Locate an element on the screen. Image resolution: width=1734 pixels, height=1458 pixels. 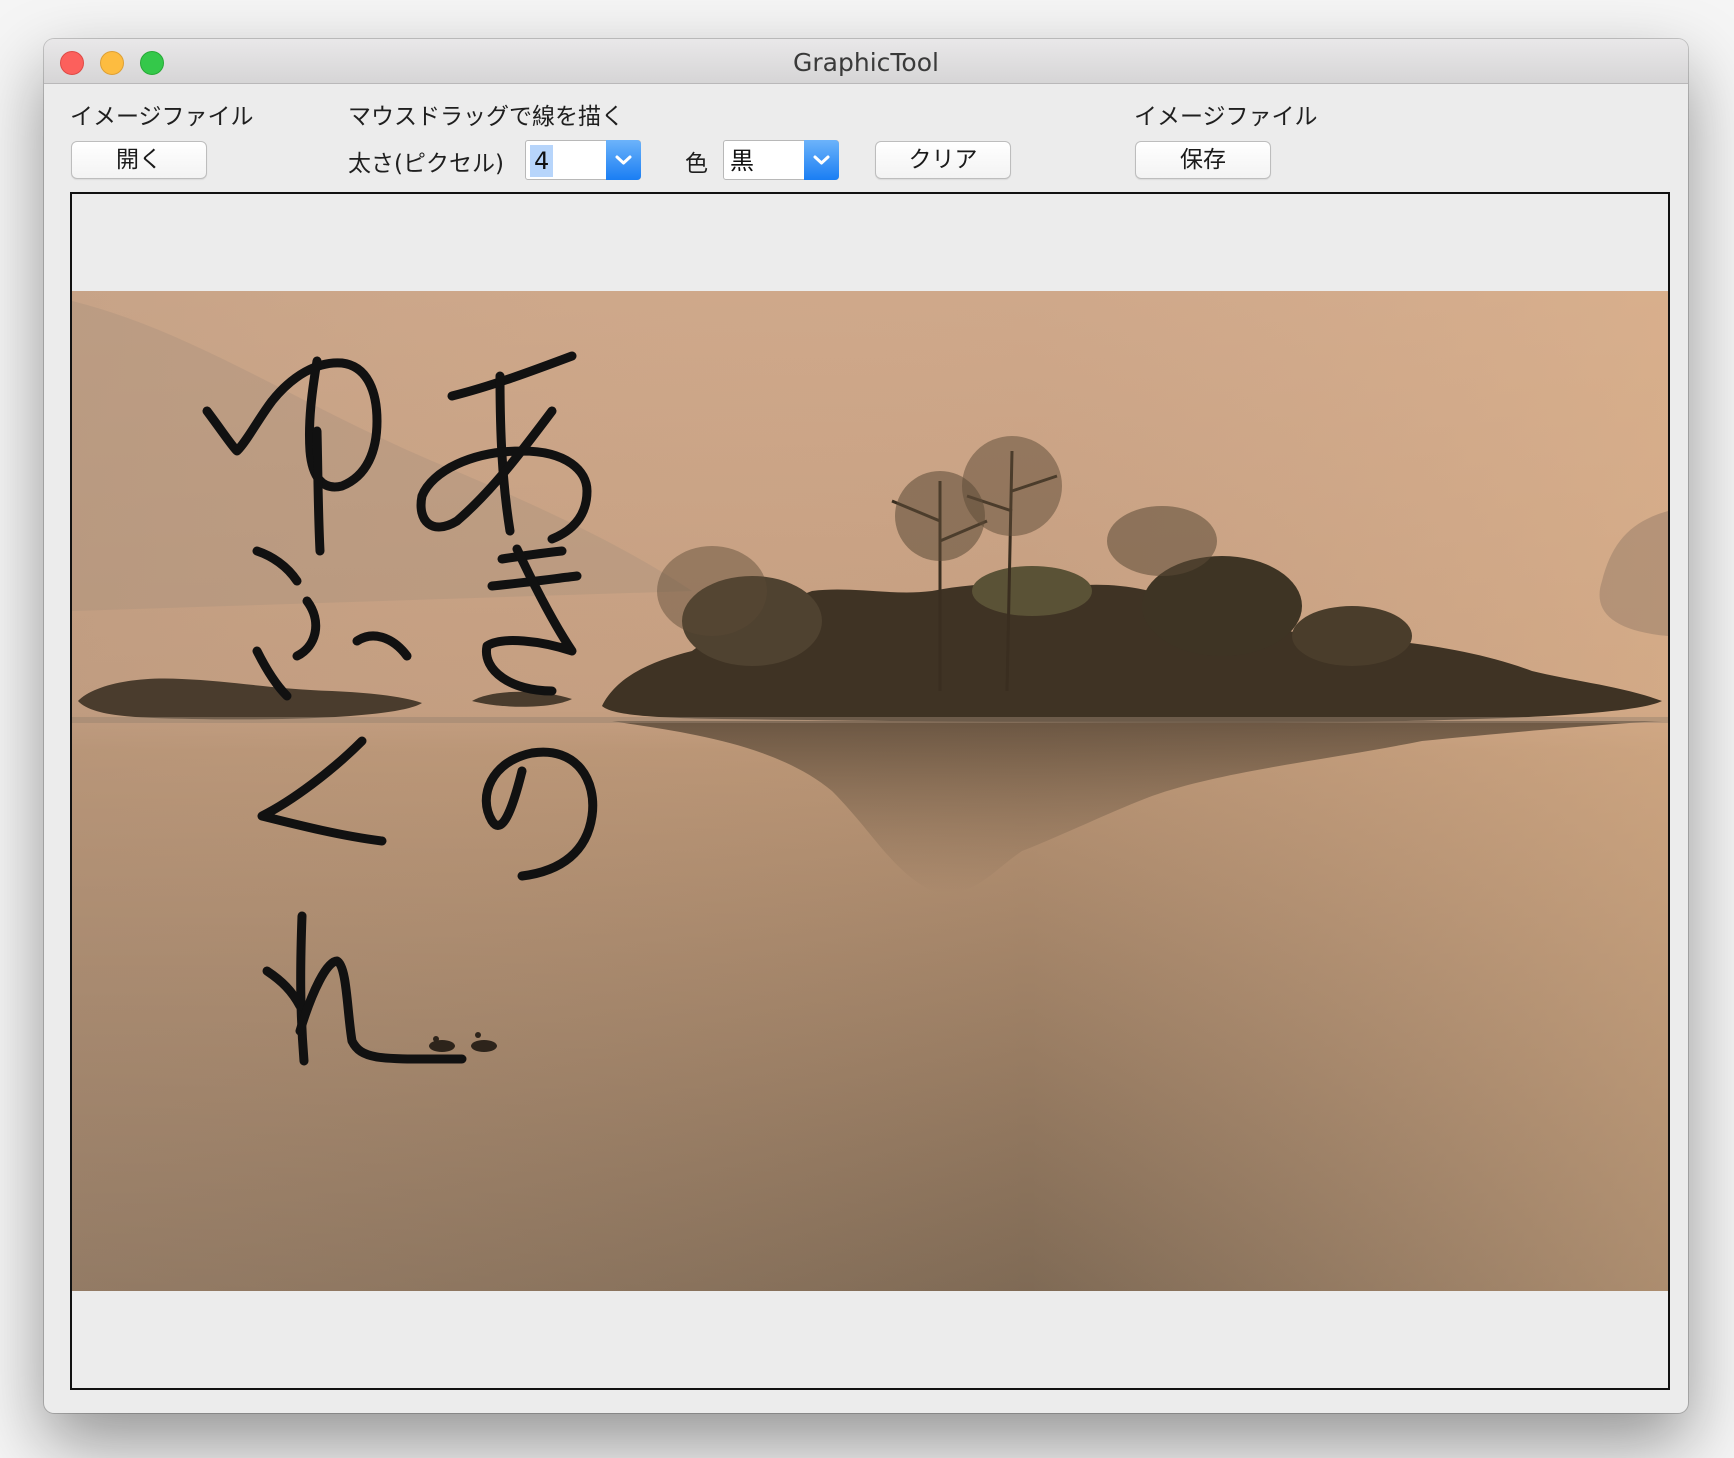
open-button: 開く is located at coordinates (139, 160).